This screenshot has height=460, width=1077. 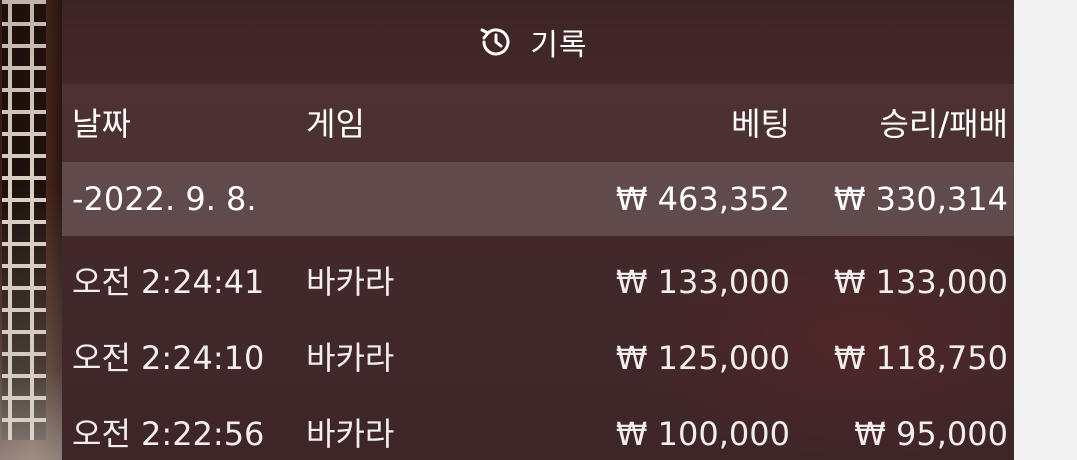 What do you see at coordinates (702, 434) in the screenshot?
I see `row-bet: ₩ 100,000` at bounding box center [702, 434].